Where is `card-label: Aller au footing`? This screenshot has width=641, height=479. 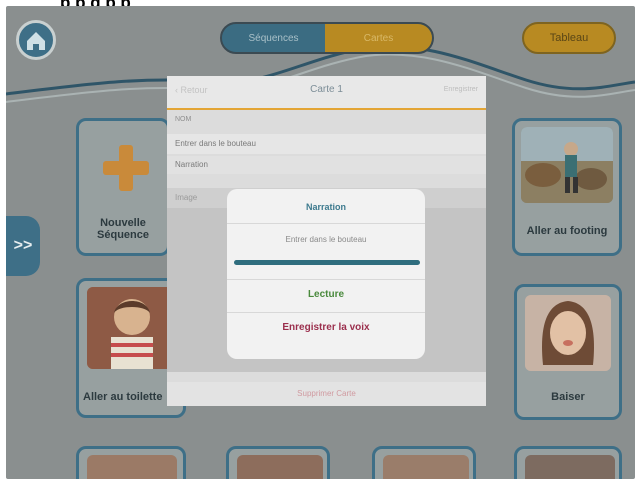
card-label: Aller au footing is located at coordinates (567, 231).